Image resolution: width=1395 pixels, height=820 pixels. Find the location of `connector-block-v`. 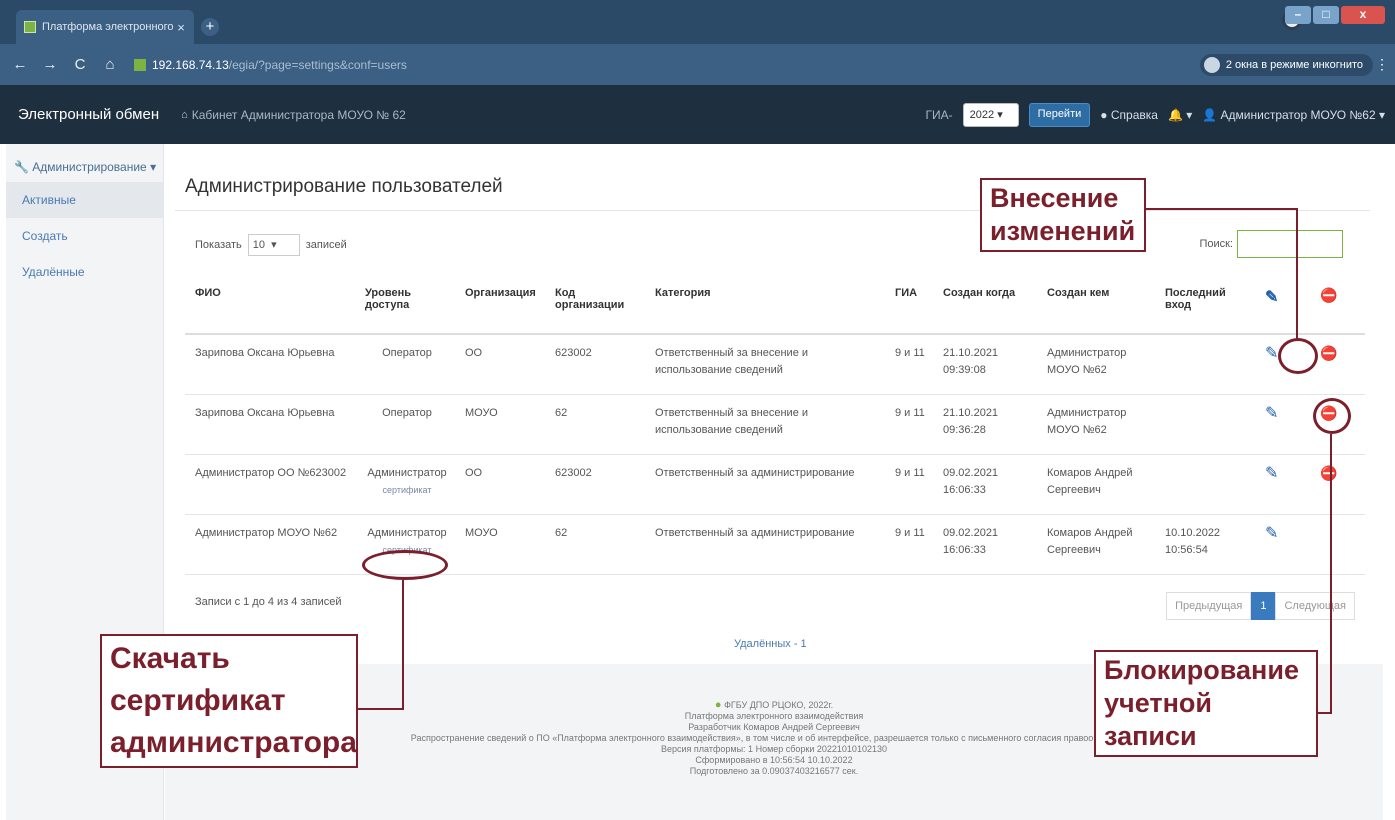

connector-block-v is located at coordinates (1331, 574).